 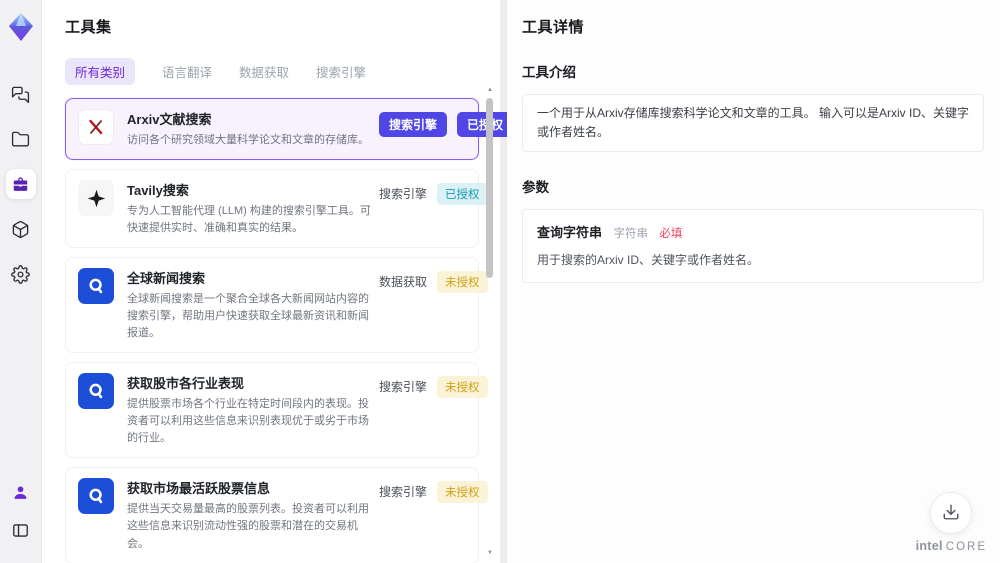 I want to click on gear-icon, so click(x=20, y=274).